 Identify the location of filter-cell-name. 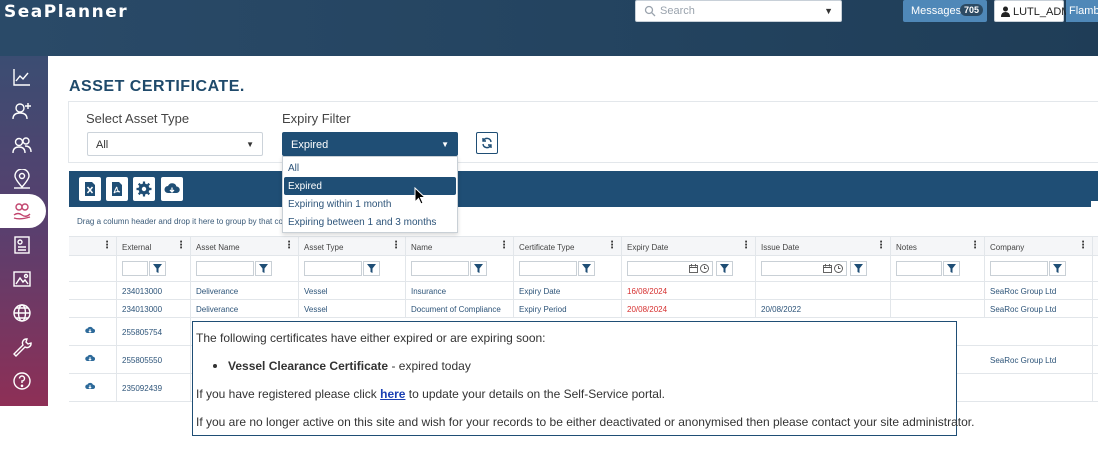
(460, 269).